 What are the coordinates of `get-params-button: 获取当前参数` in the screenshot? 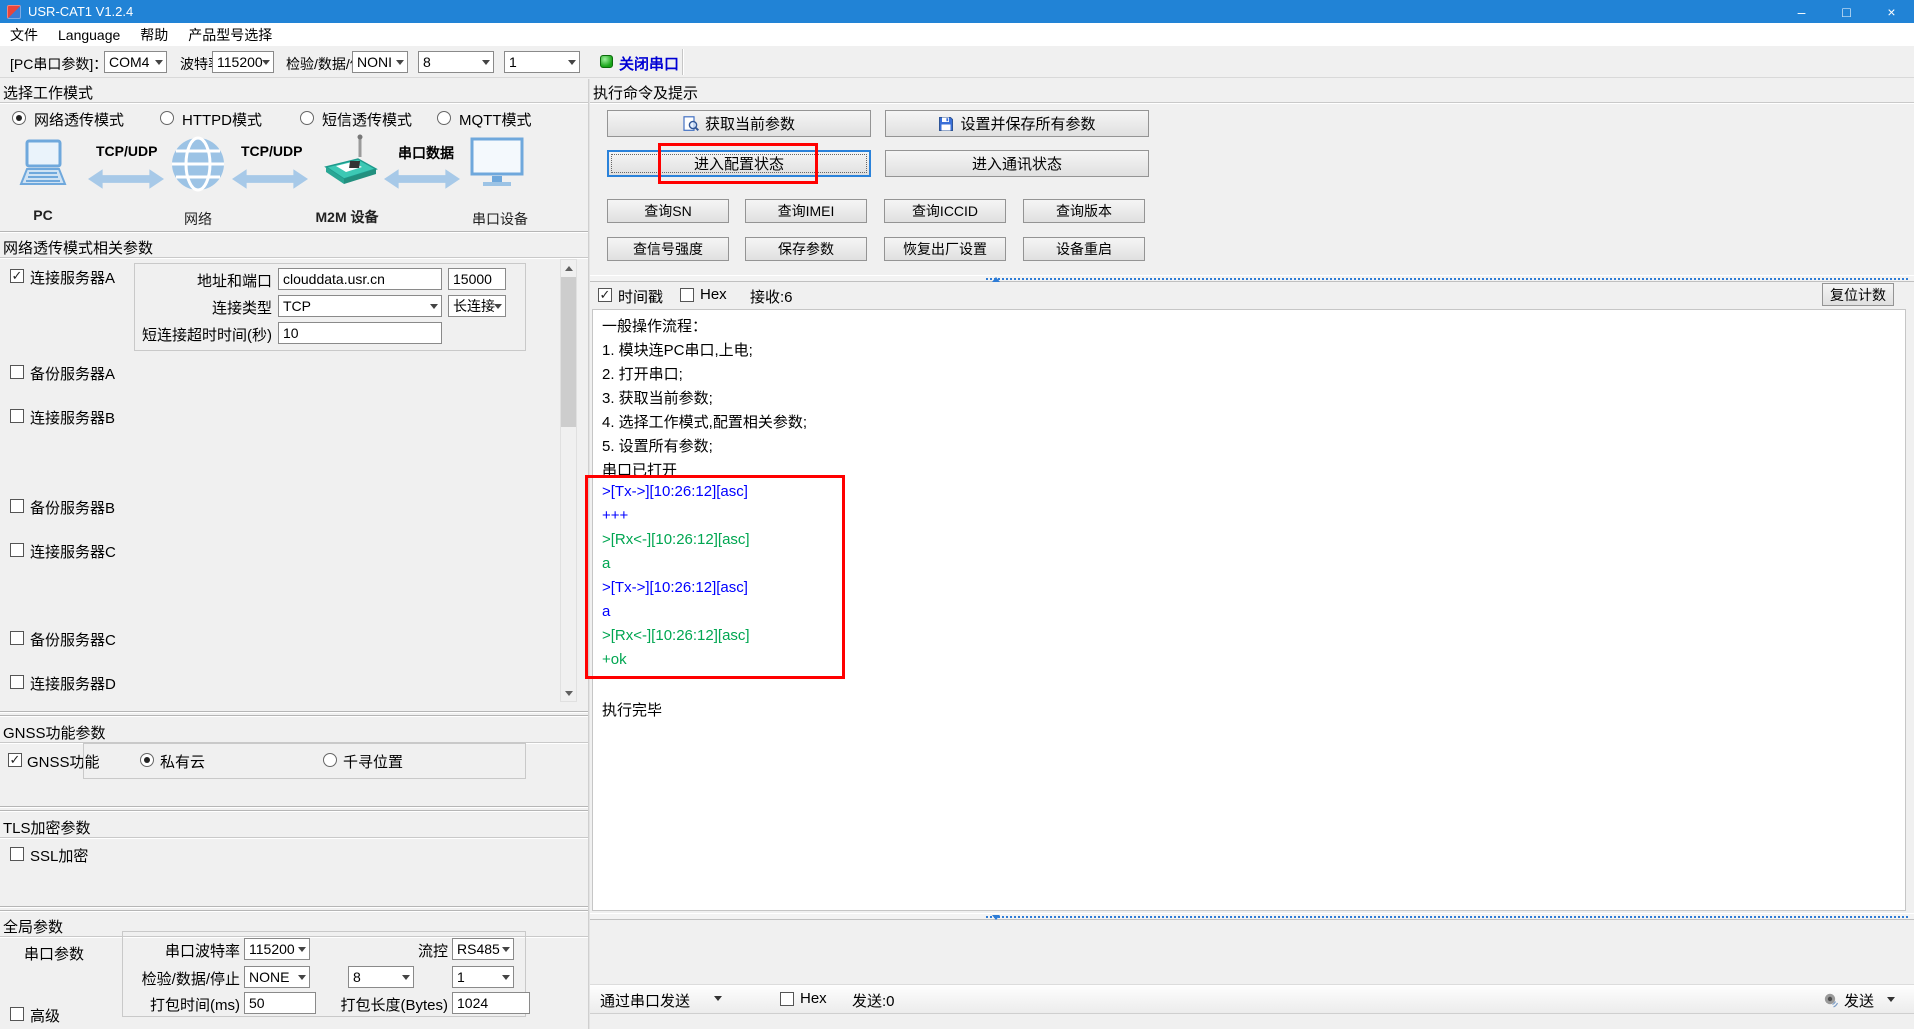 It's located at (739, 123).